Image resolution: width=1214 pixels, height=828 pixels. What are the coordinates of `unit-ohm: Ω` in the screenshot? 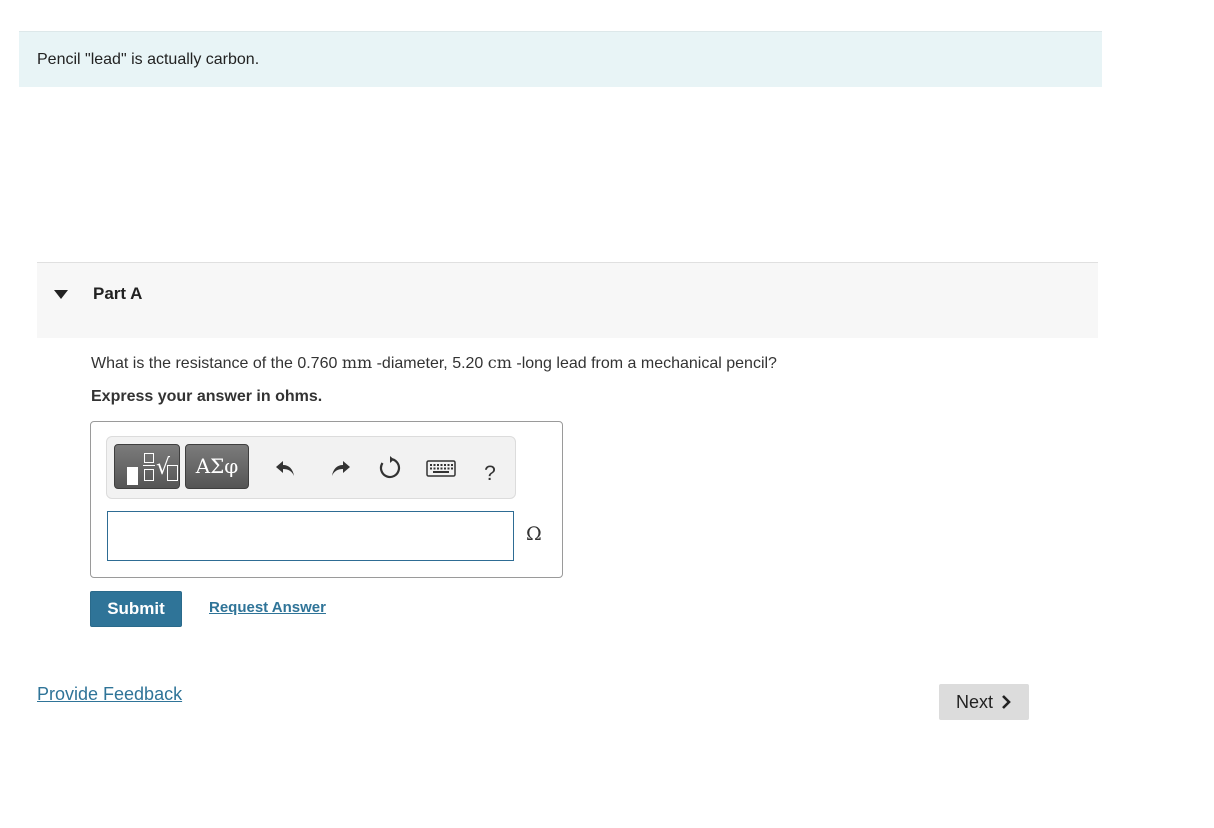 It's located at (534, 534).